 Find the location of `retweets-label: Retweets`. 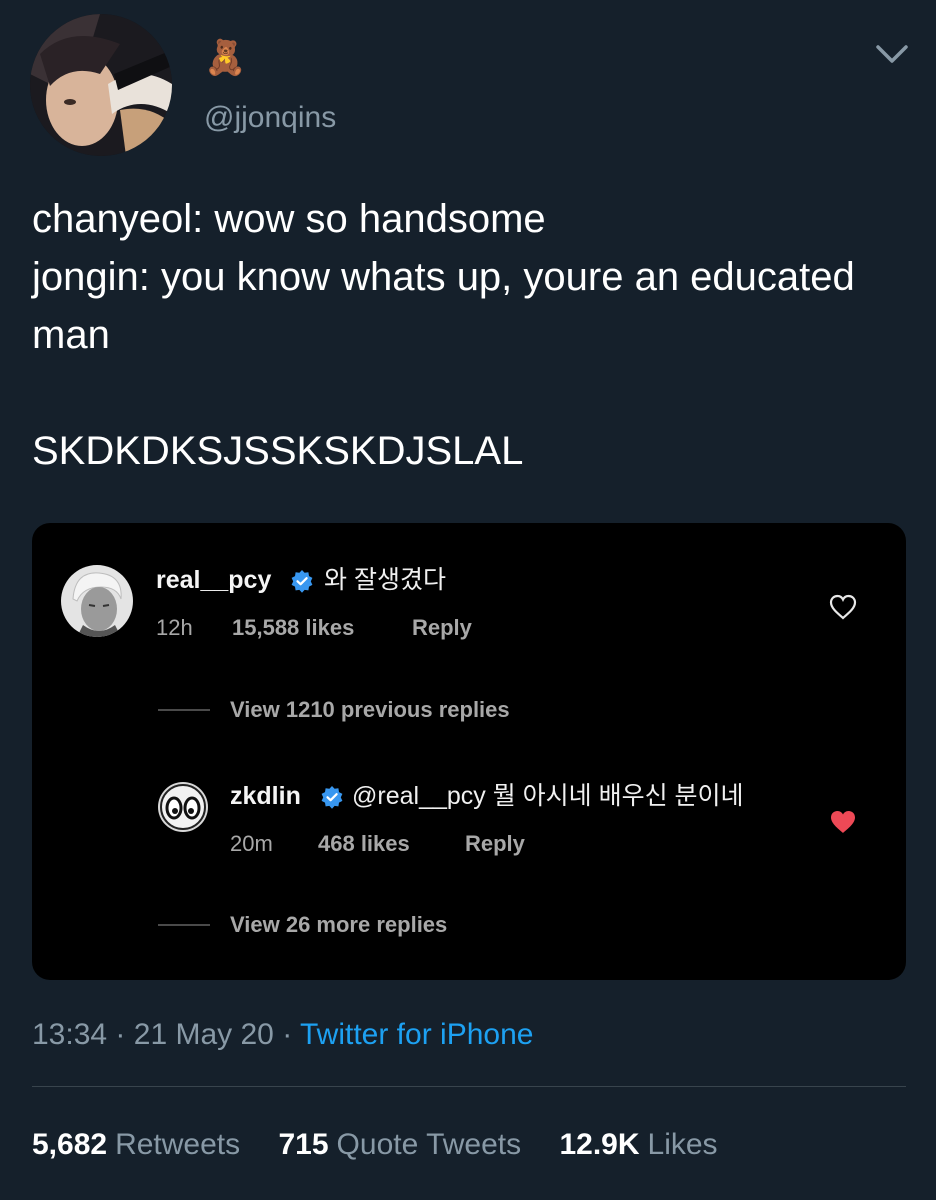

retweets-label: Retweets is located at coordinates (178, 1144).